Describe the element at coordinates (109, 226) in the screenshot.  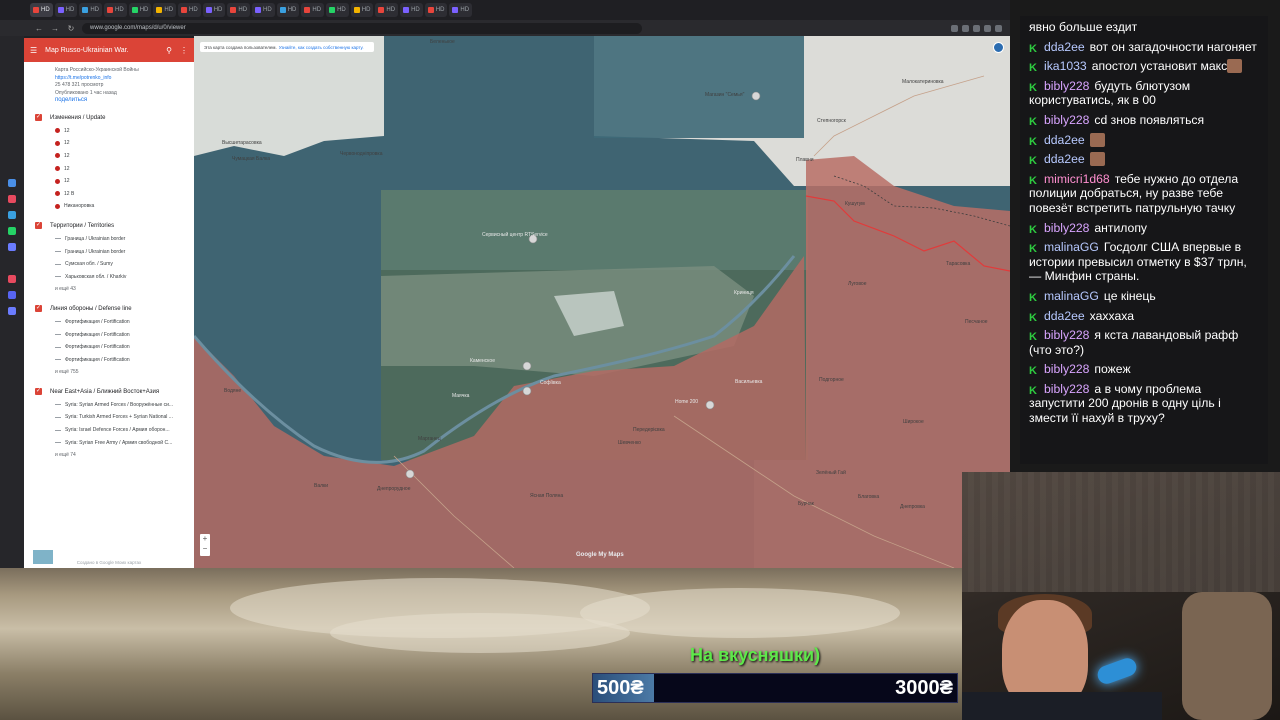
I see `layer-header: ✓ Территории / Territories` at that location.